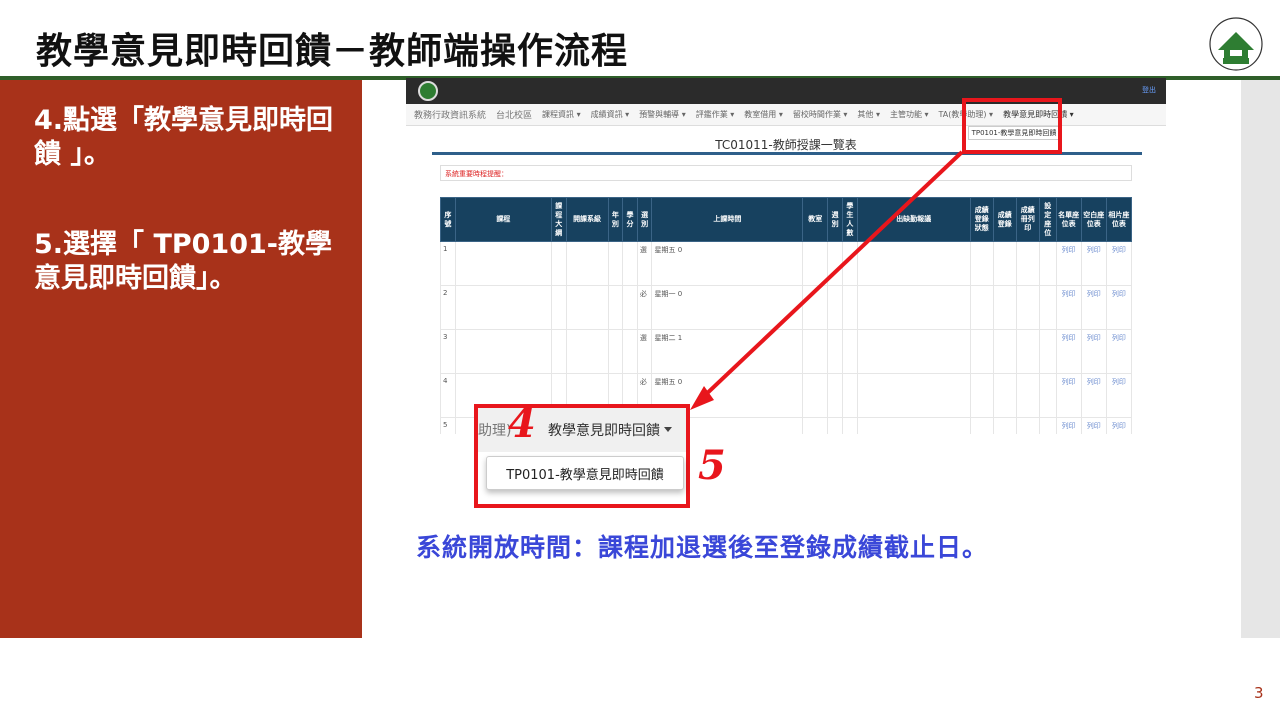 This screenshot has width=1280, height=720. I want to click on table-row: 2 必 星期一 0 列印 列印 列印, so click(786, 307).